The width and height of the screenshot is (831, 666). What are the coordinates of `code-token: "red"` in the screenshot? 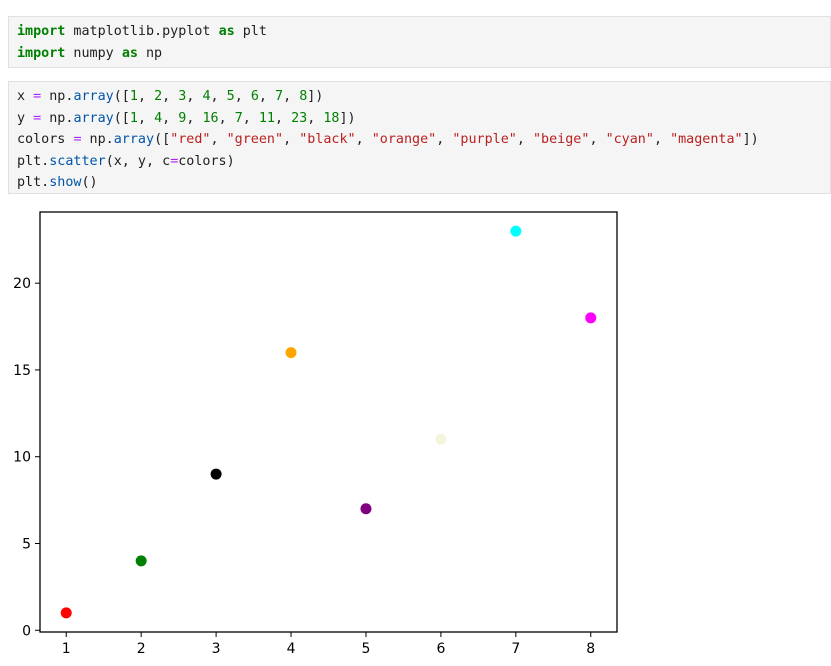 It's located at (190, 139).